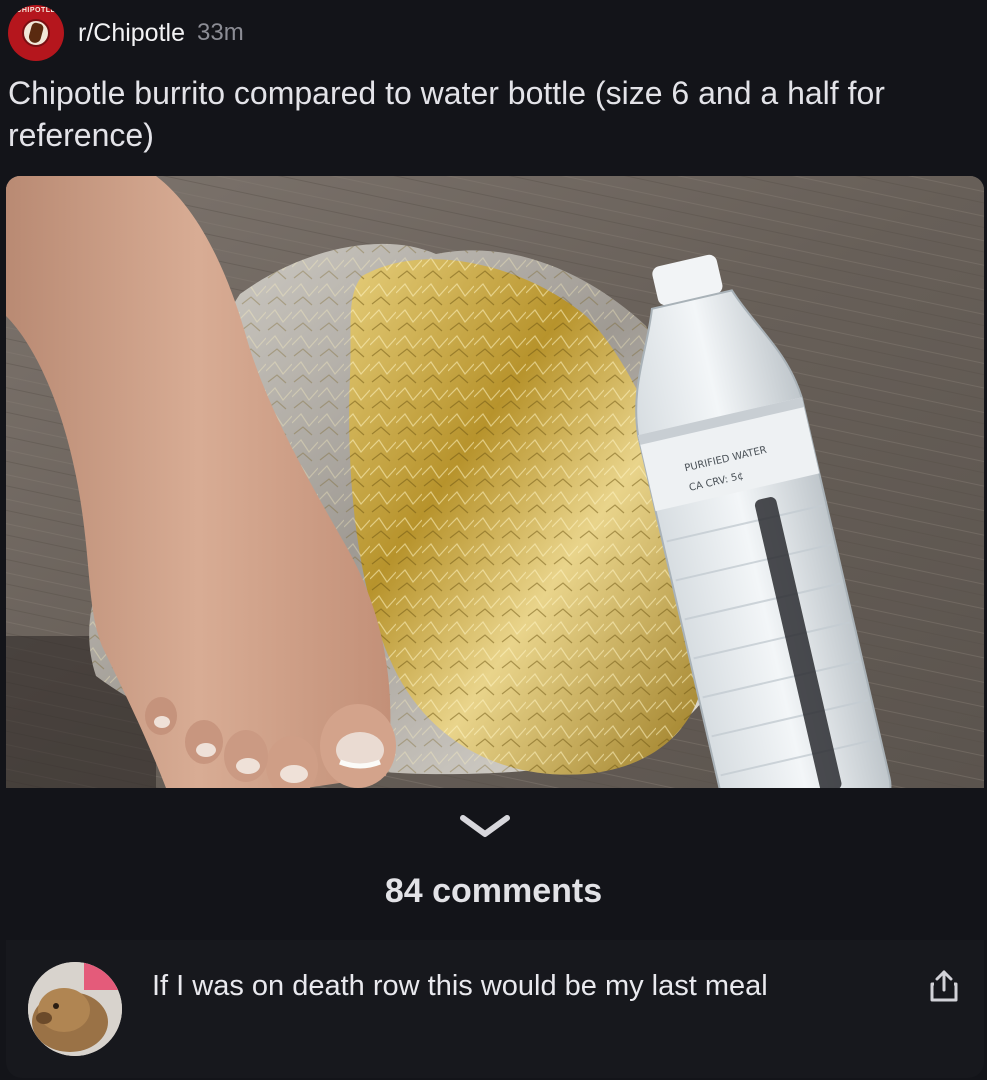 The image size is (987, 1080). I want to click on post-age: 33m, so click(220, 32).